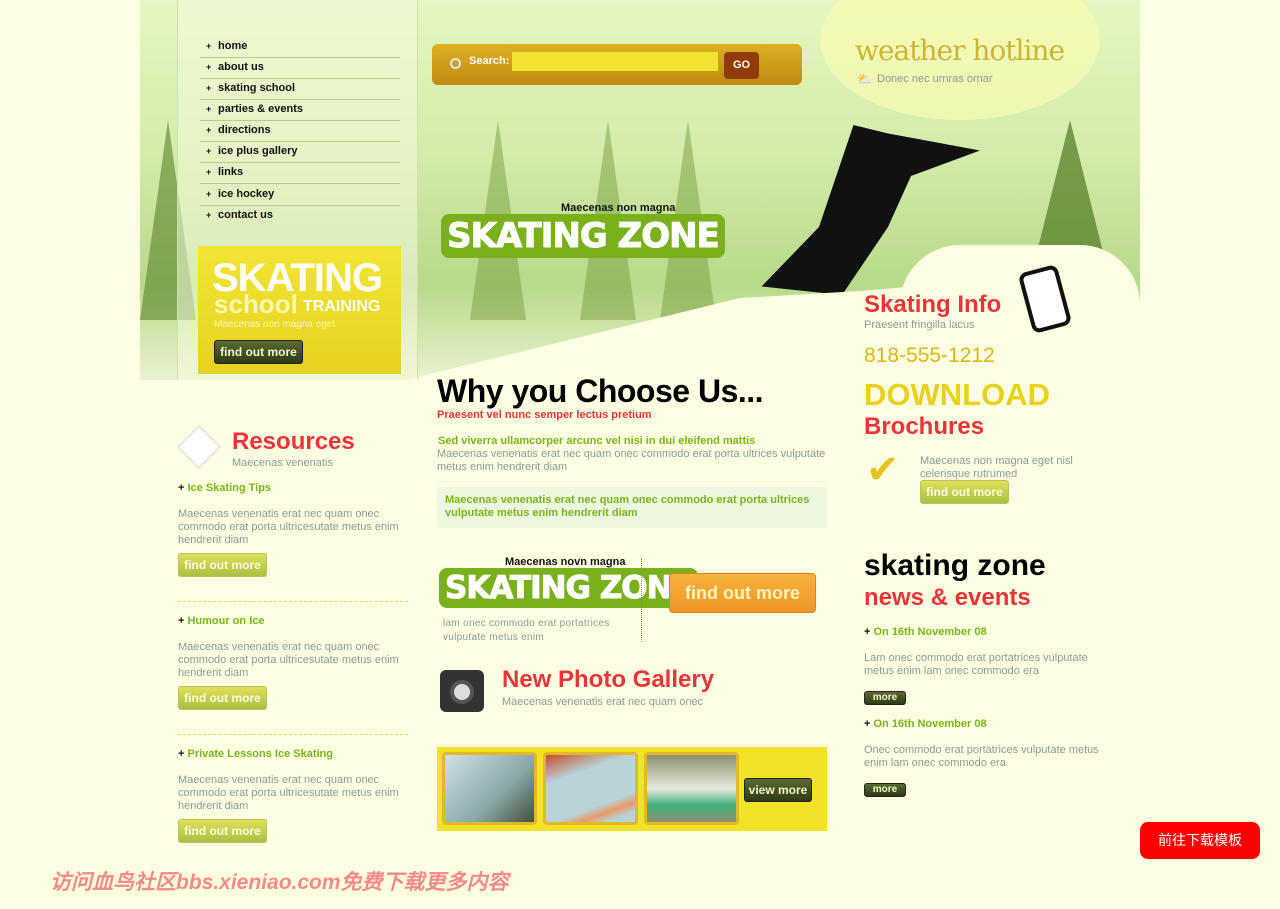 The width and height of the screenshot is (1280, 909). I want to click on nav-ice-plus-gallery: ice plus gallery, so click(300, 152).